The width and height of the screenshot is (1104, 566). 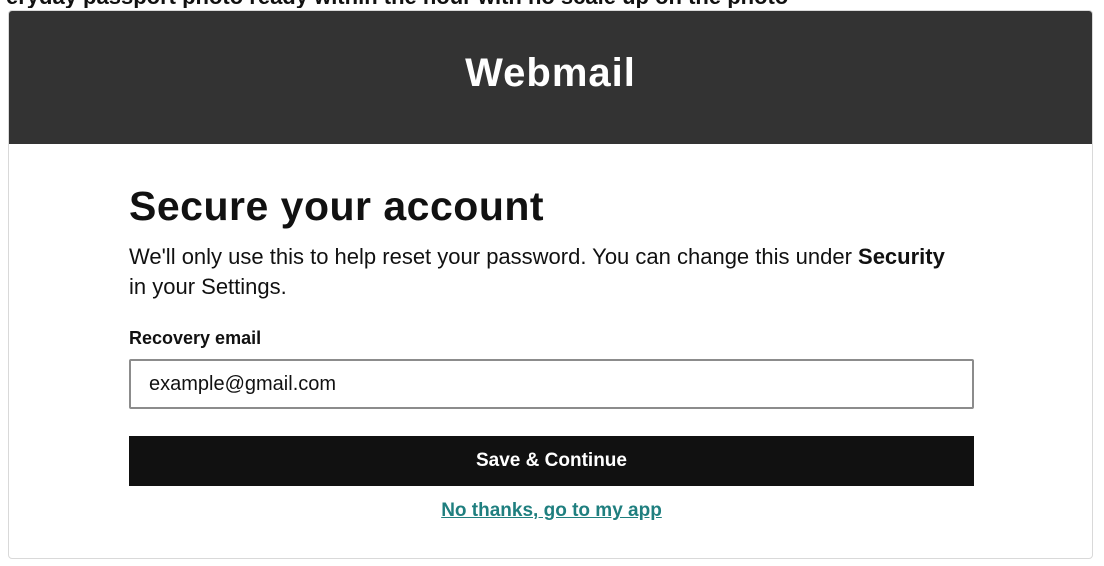 What do you see at coordinates (550, 73) in the screenshot?
I see `app-title: Webmail` at bounding box center [550, 73].